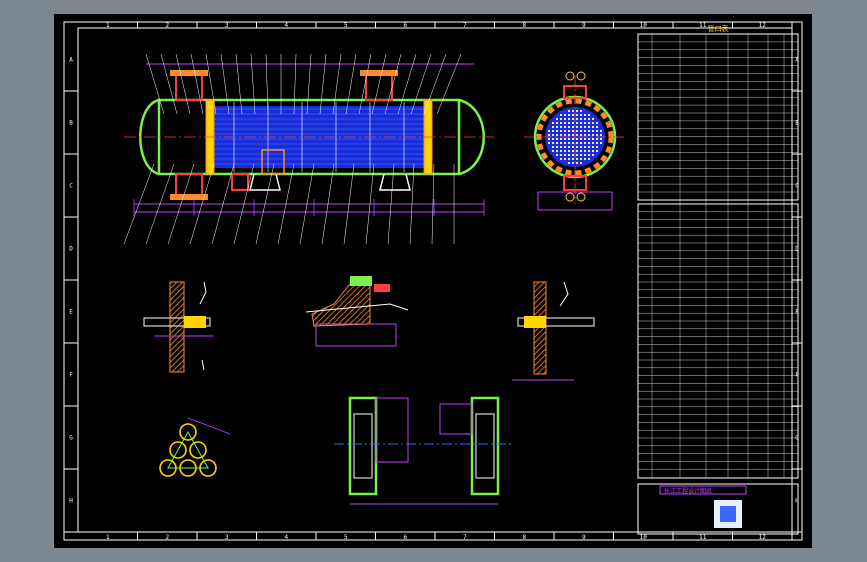 The image size is (867, 562). Describe the element at coordinates (535, 322) in the screenshot. I see `detail-right-gasket` at that location.